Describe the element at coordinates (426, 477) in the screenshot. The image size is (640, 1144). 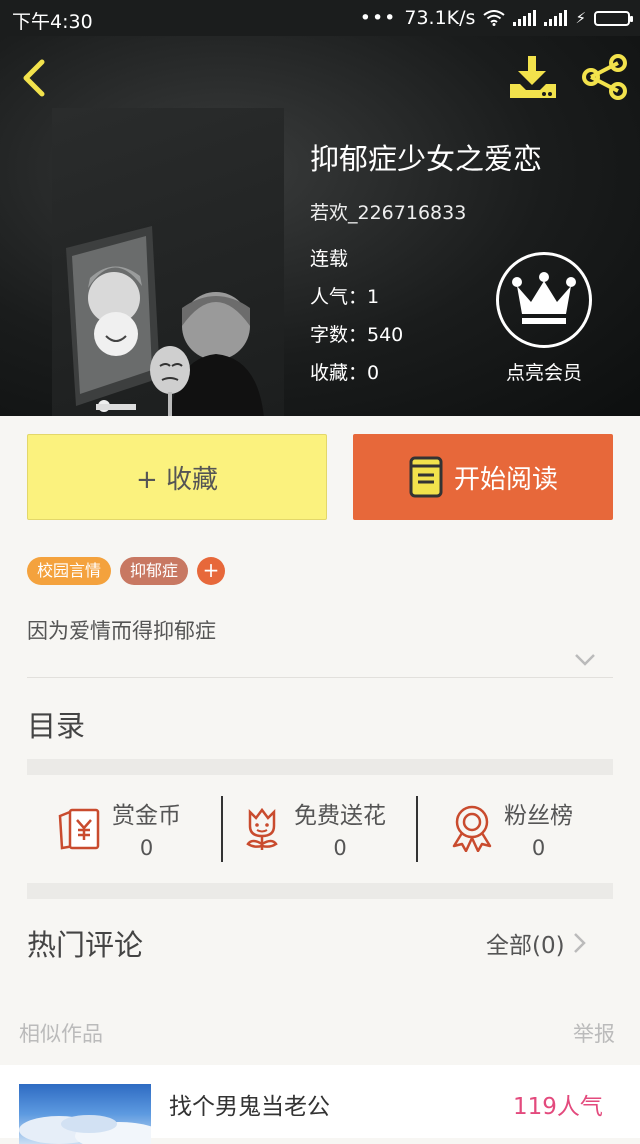
I see `book-icon` at that location.